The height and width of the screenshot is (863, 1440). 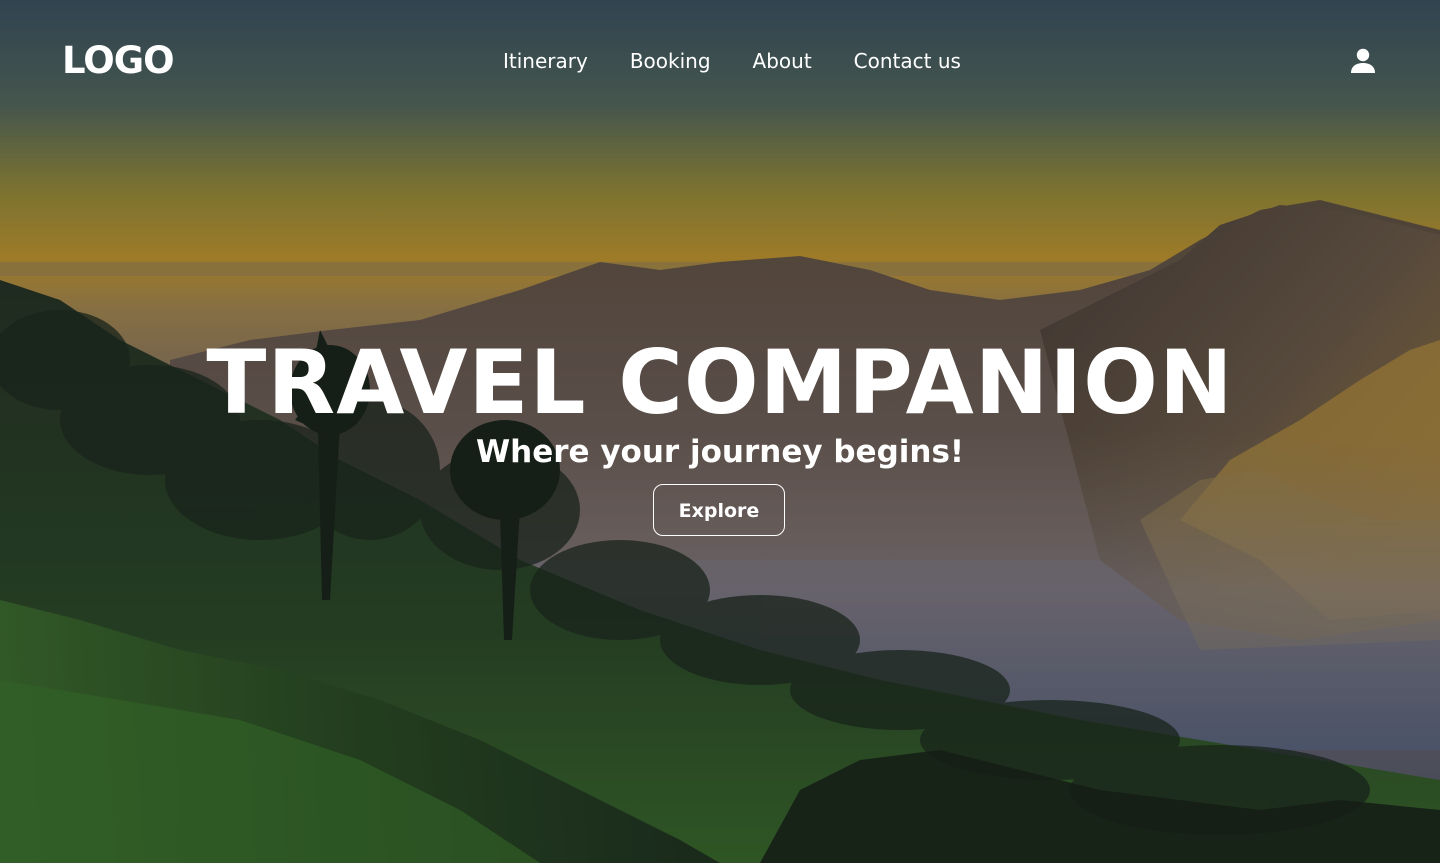 I want to click on hero-title: TRAVEL COMPANION, so click(x=720, y=382).